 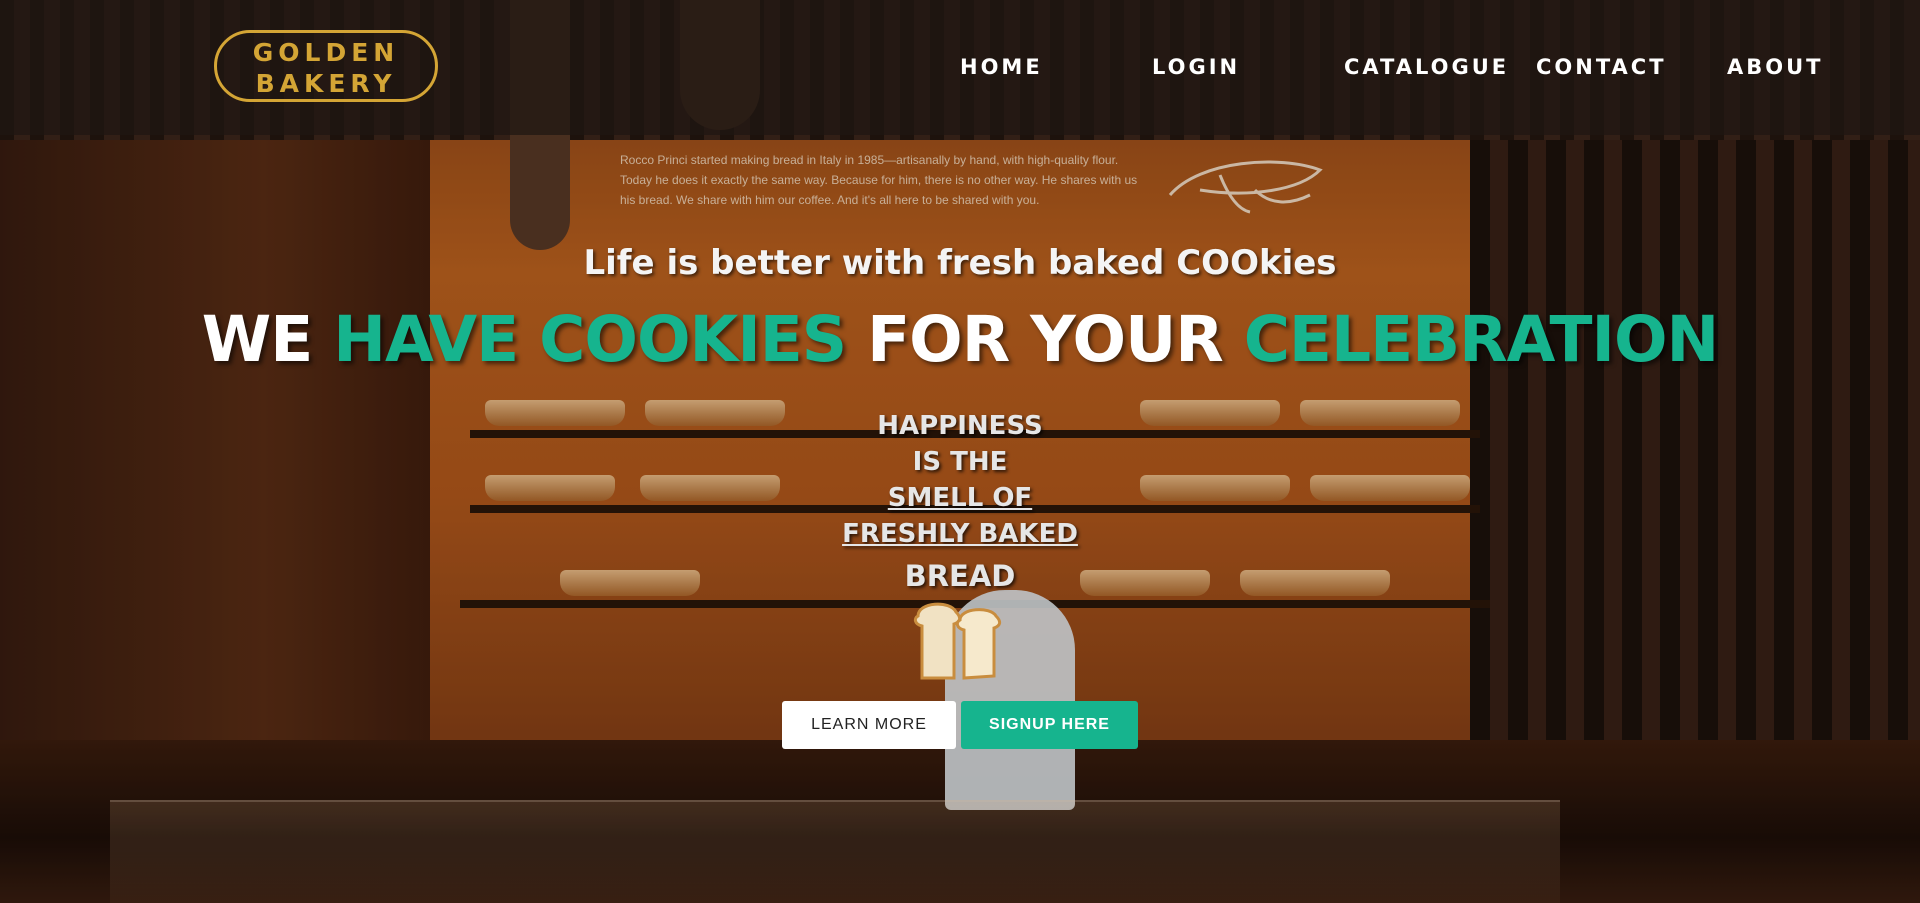 What do you see at coordinates (590, 339) in the screenshot?
I see `headline-accent-1: HAVE COOKIES` at bounding box center [590, 339].